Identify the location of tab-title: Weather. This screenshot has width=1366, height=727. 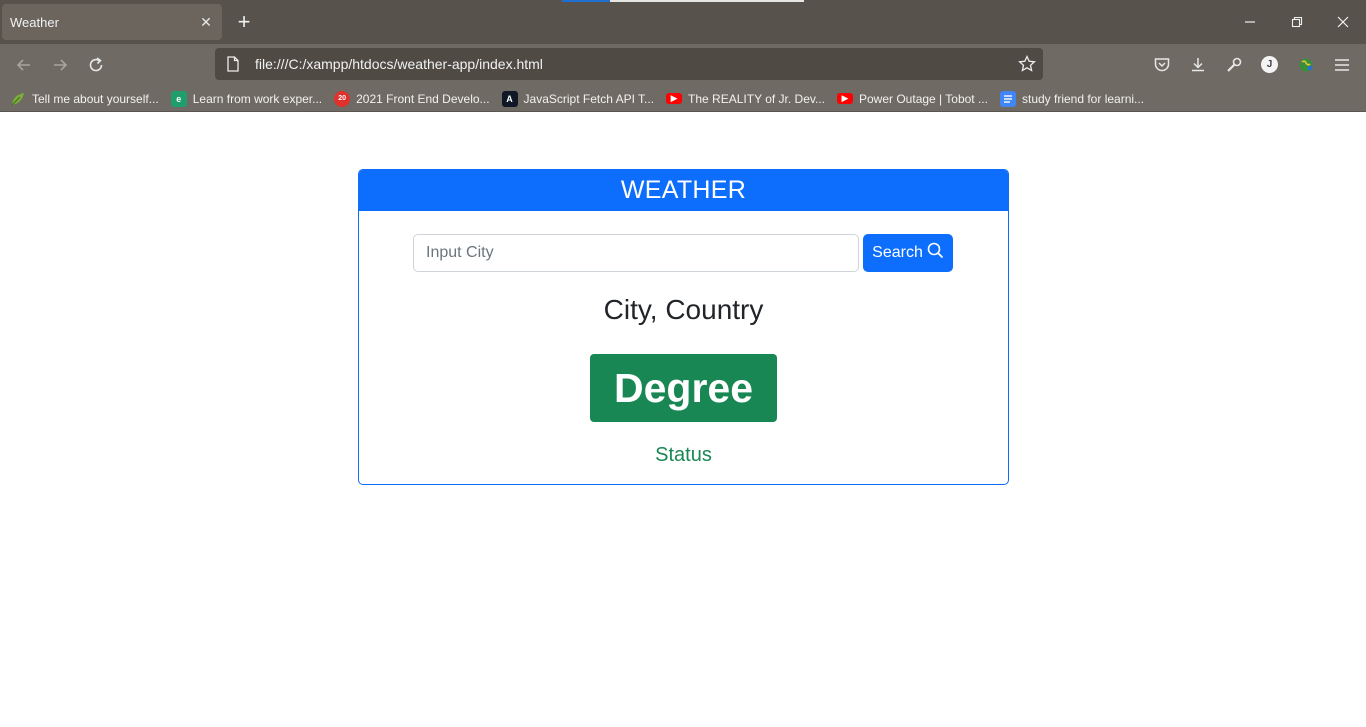
(34, 22).